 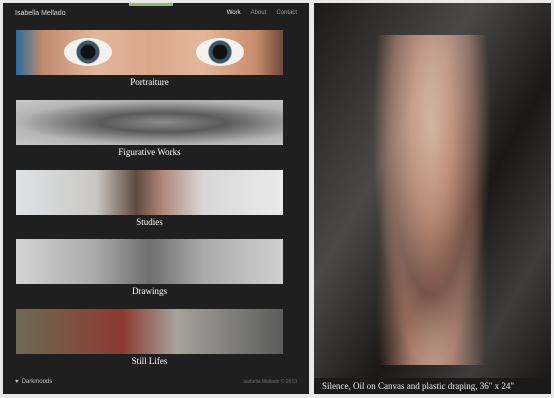 I want to click on nav-work: Work, so click(x=234, y=13).